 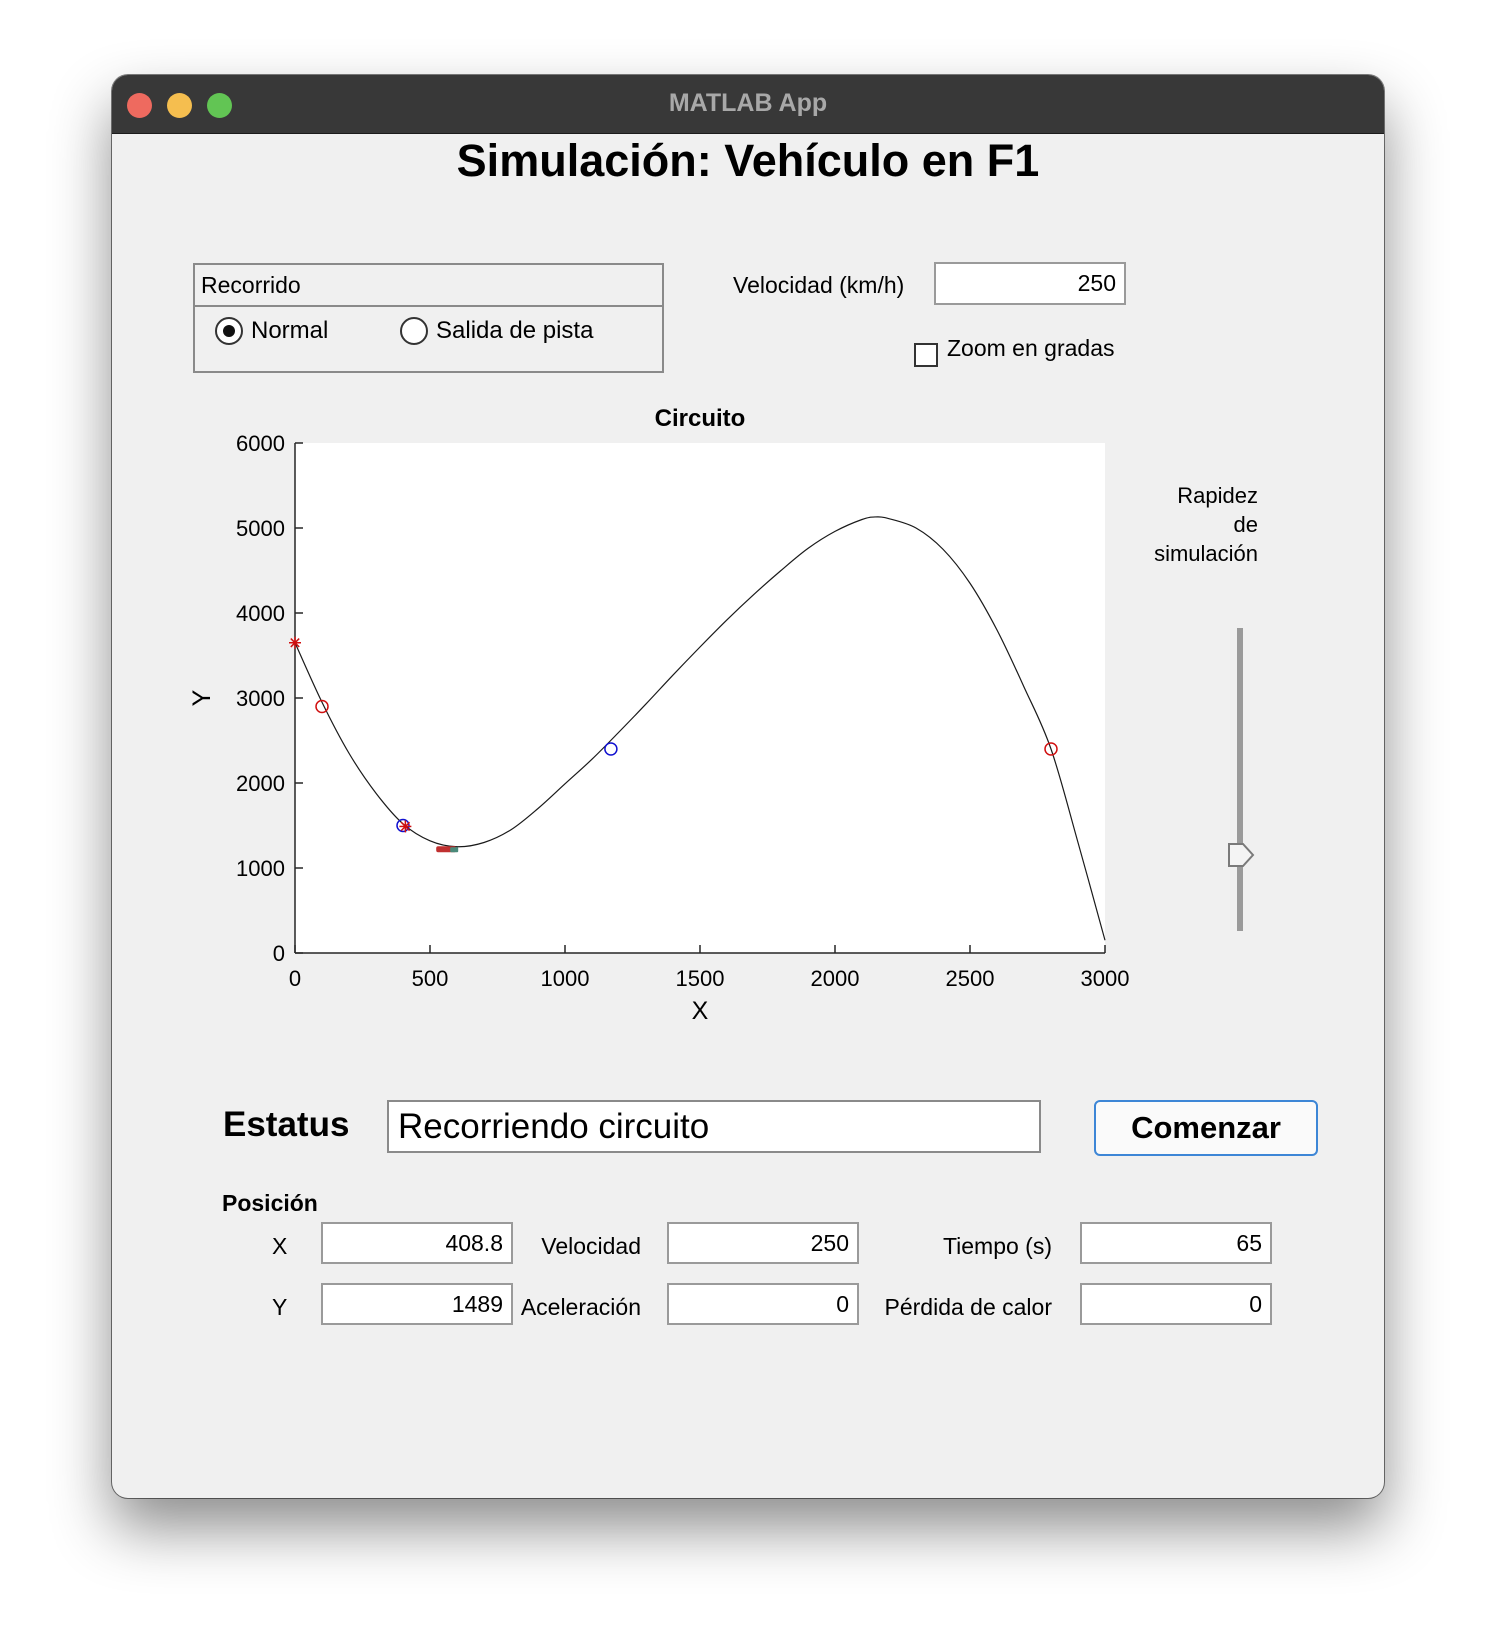 What do you see at coordinates (414, 331) in the screenshot?
I see `radio-salida-indicator` at bounding box center [414, 331].